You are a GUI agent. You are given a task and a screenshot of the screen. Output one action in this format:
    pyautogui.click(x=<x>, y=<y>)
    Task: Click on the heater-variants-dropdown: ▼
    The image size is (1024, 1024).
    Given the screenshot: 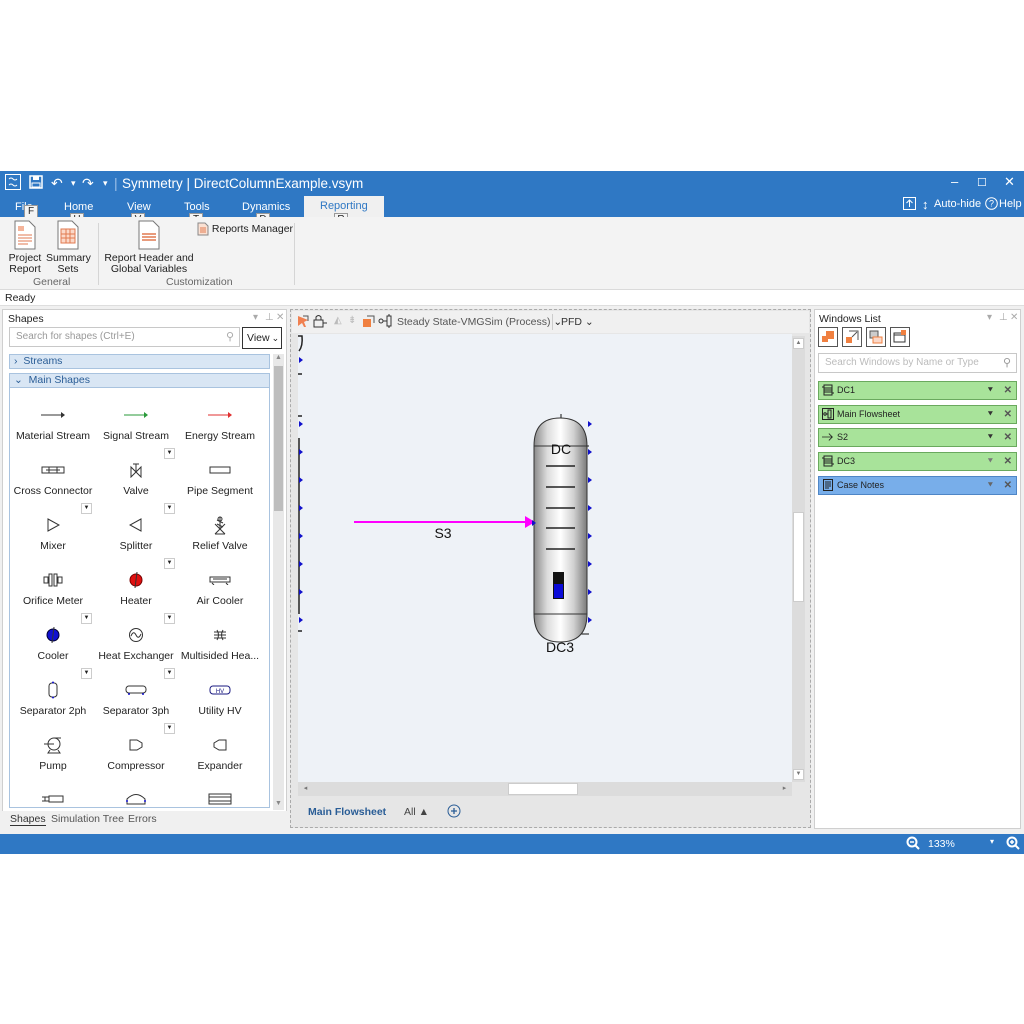 What is the action you would take?
    pyautogui.click(x=169, y=563)
    